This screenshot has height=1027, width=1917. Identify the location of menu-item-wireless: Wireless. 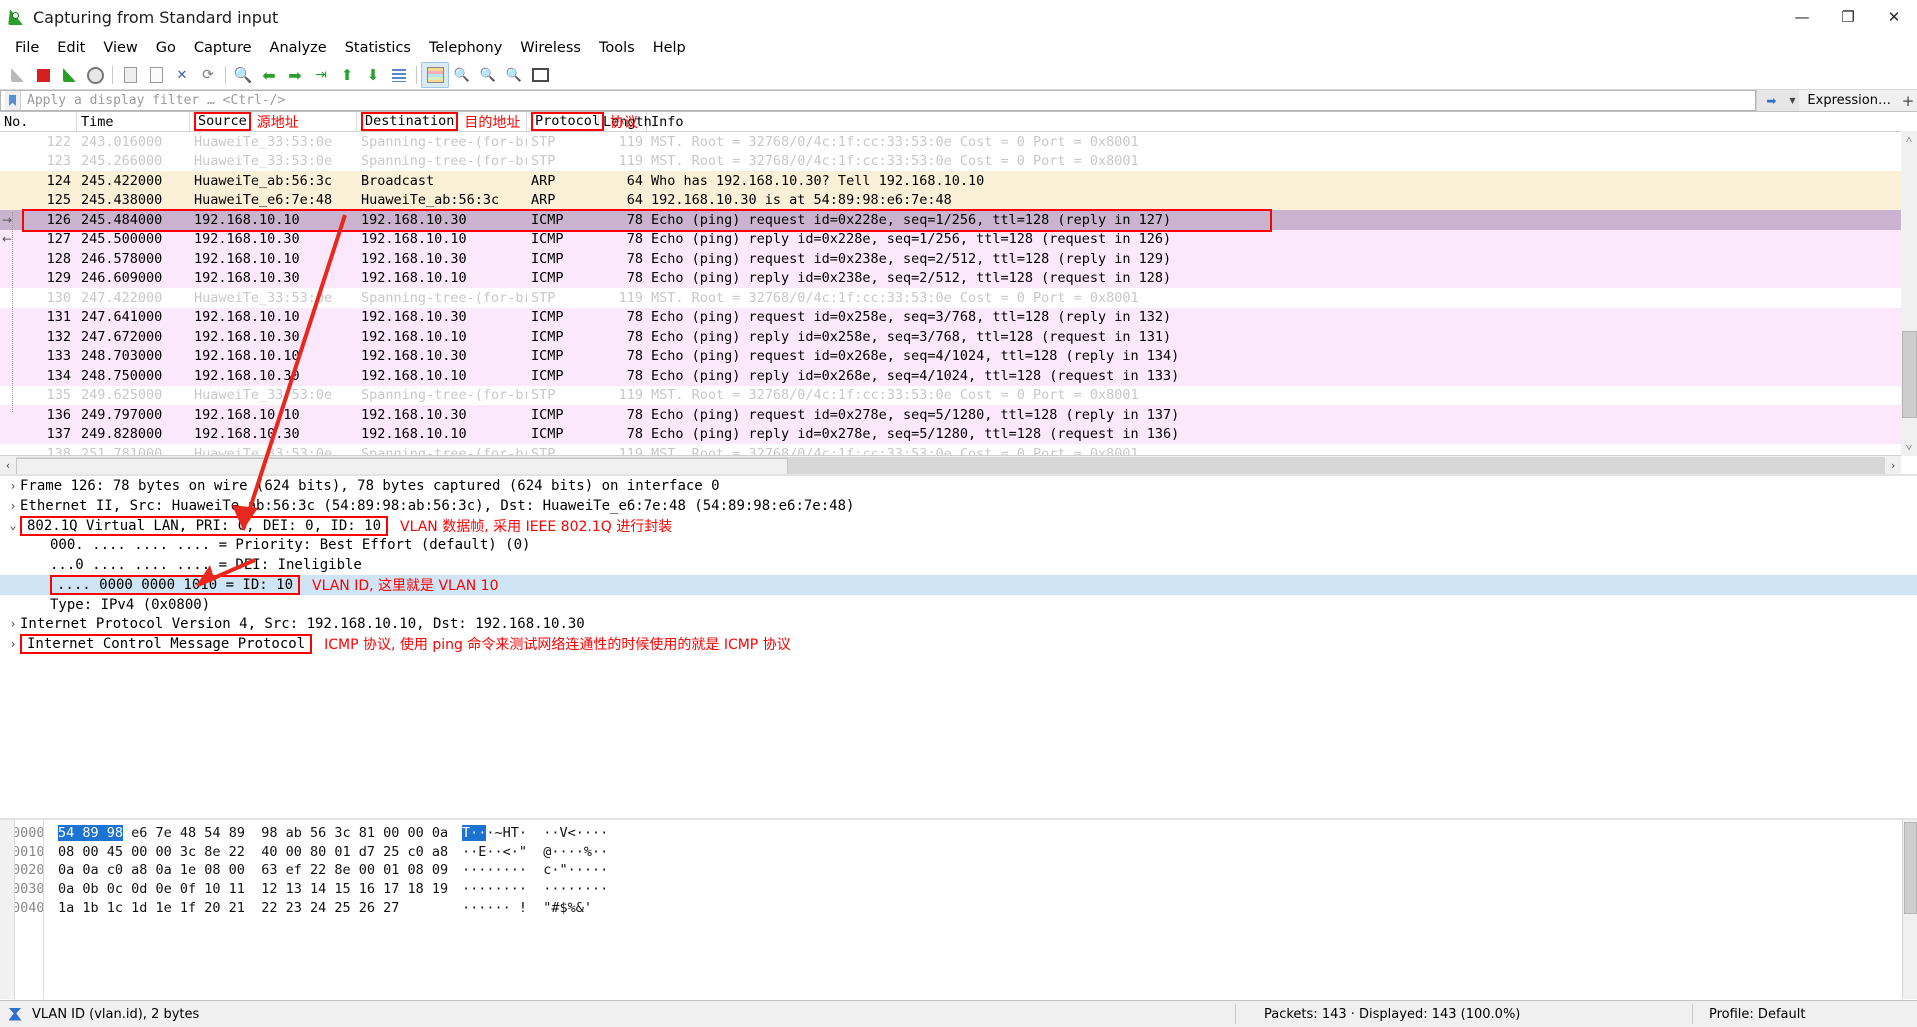
(550, 48).